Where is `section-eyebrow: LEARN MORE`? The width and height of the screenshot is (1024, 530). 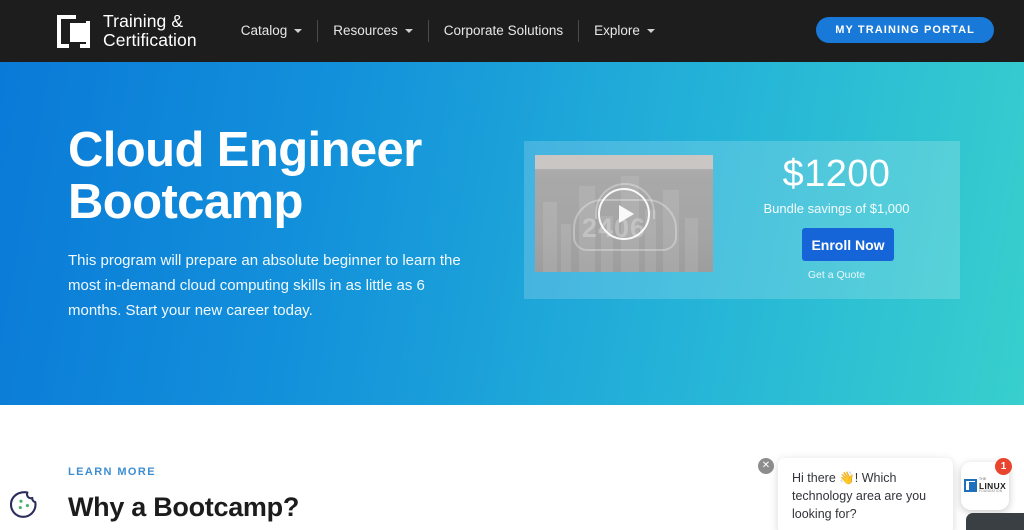
section-eyebrow: LEARN MORE is located at coordinates (112, 472).